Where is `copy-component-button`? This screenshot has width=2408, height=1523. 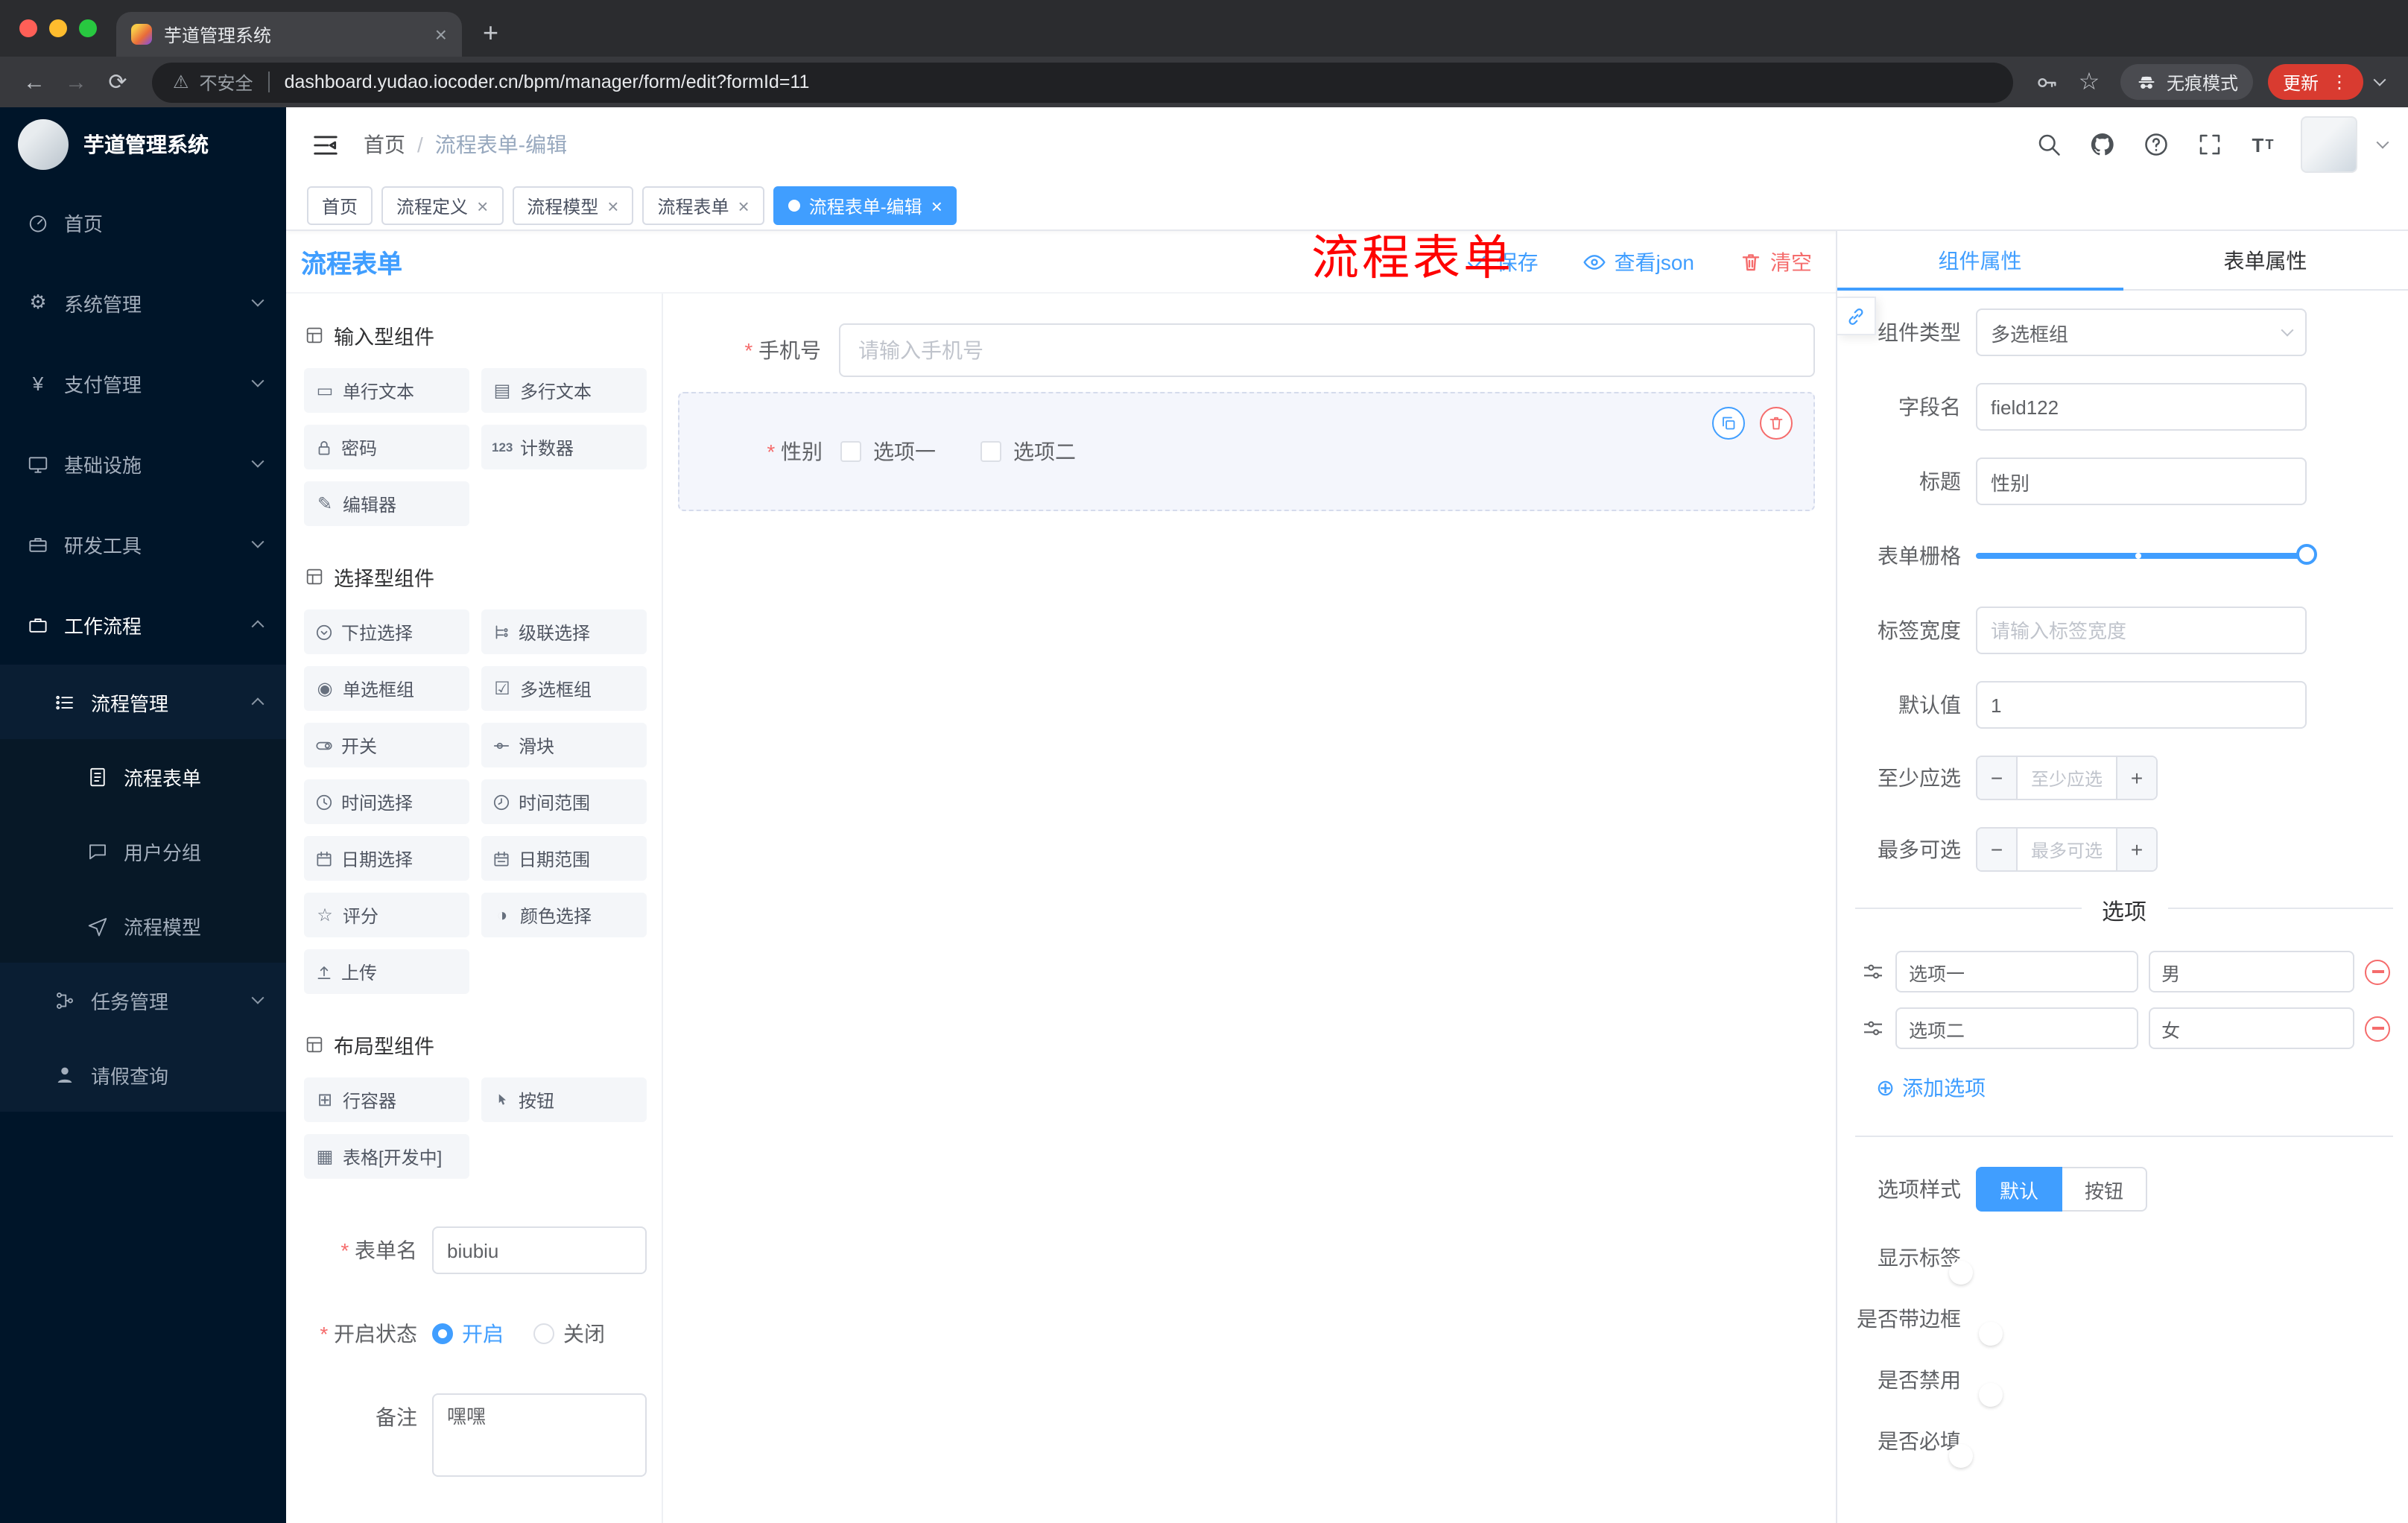 copy-component-button is located at coordinates (1728, 424).